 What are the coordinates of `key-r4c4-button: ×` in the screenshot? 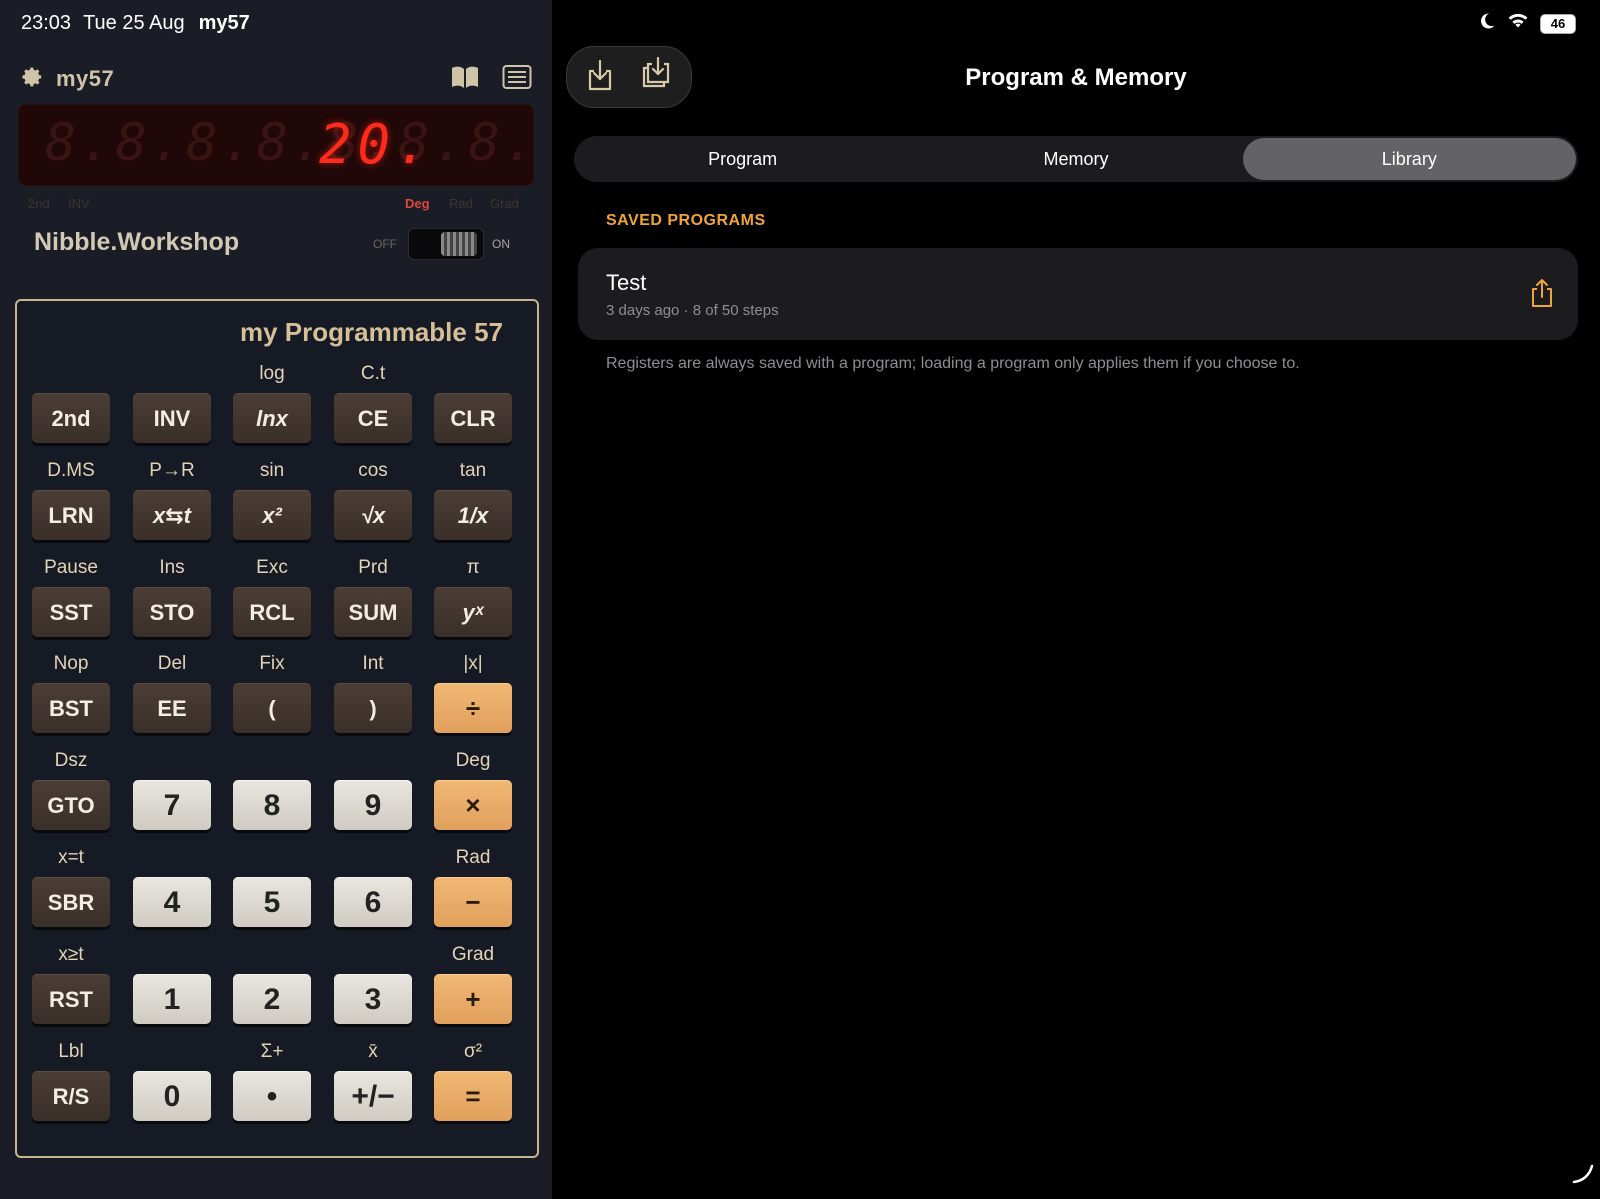 It's located at (473, 805).